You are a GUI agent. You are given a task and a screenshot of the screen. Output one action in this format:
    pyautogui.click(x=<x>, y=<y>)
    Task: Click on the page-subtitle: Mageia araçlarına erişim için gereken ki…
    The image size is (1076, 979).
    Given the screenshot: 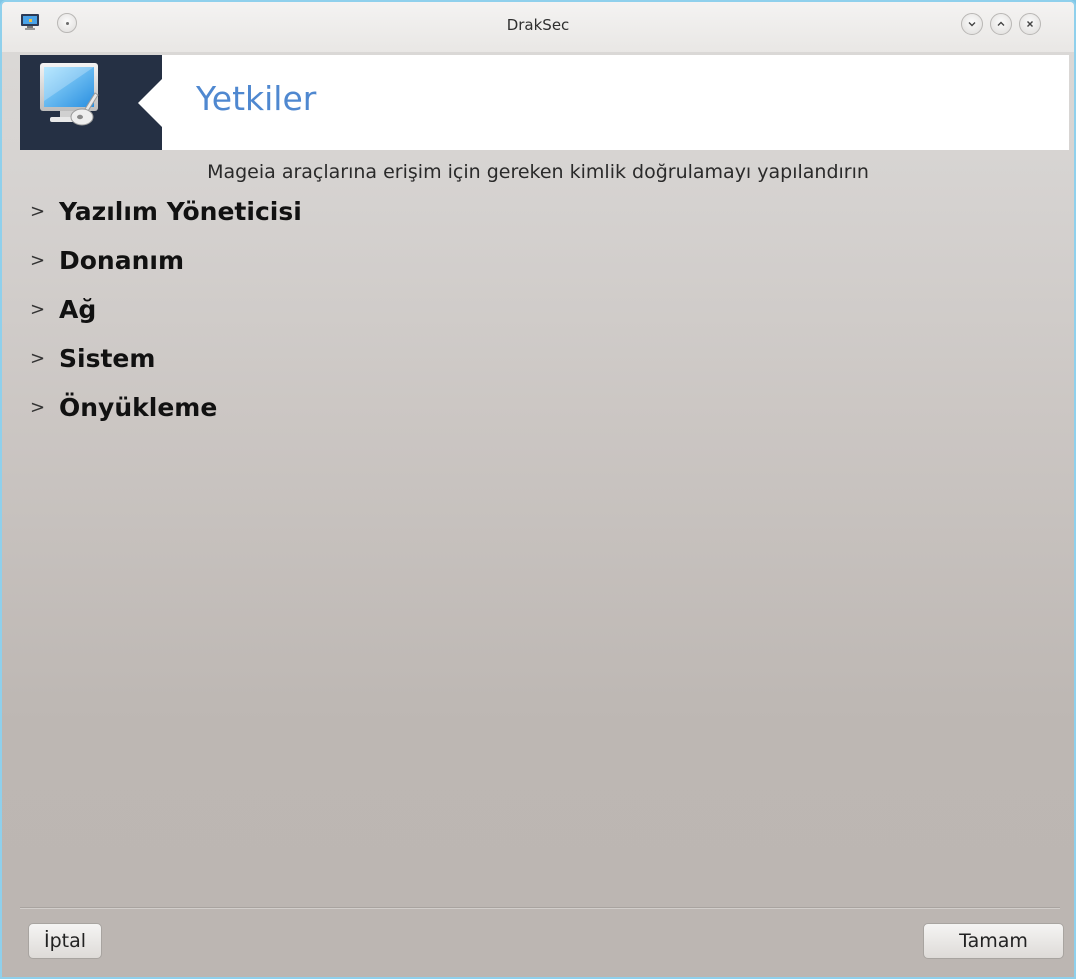 What is the action you would take?
    pyautogui.click(x=538, y=172)
    